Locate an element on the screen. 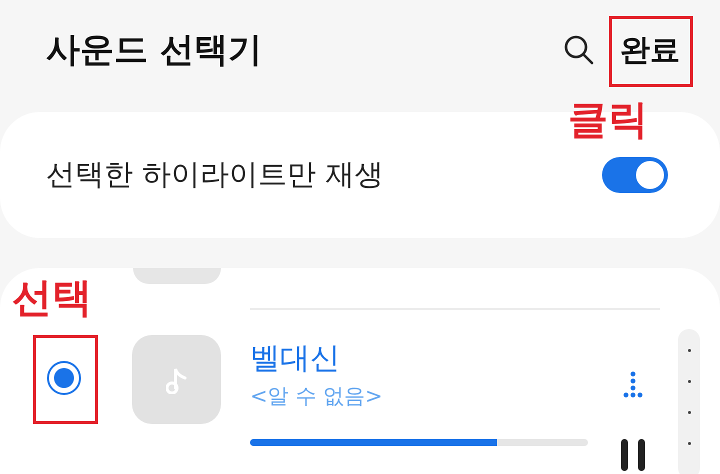  sound-title: 벨대신 is located at coordinates (295, 359).